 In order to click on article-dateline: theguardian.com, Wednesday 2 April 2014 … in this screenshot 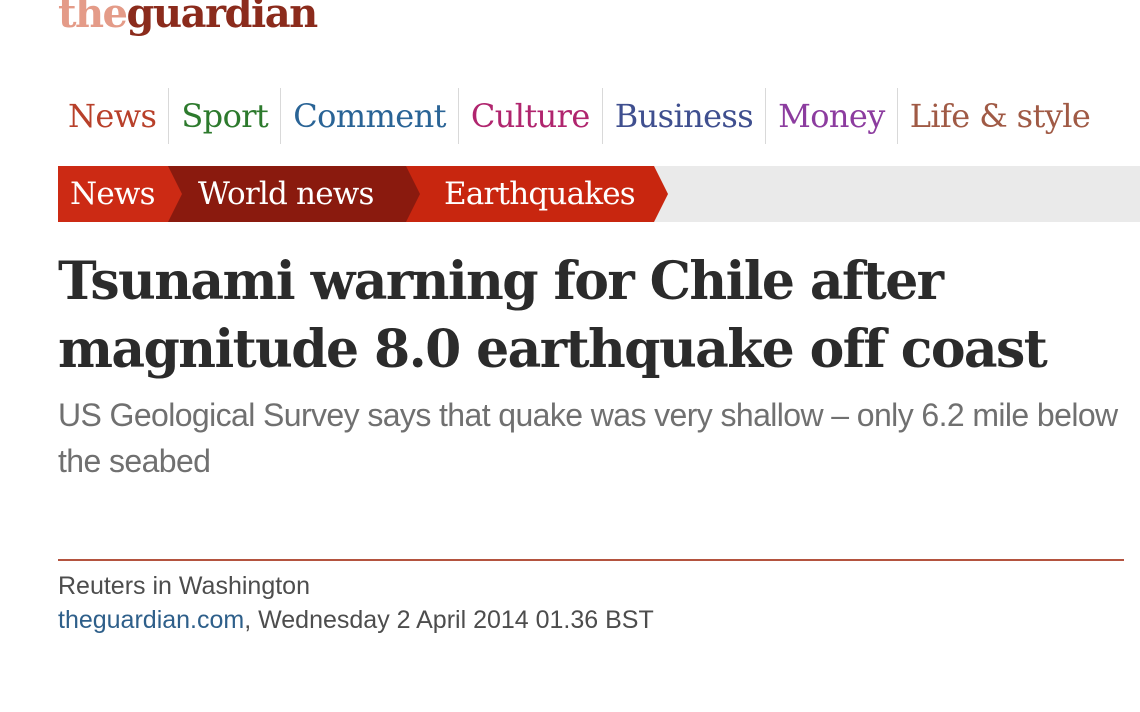, I will do `click(356, 620)`.